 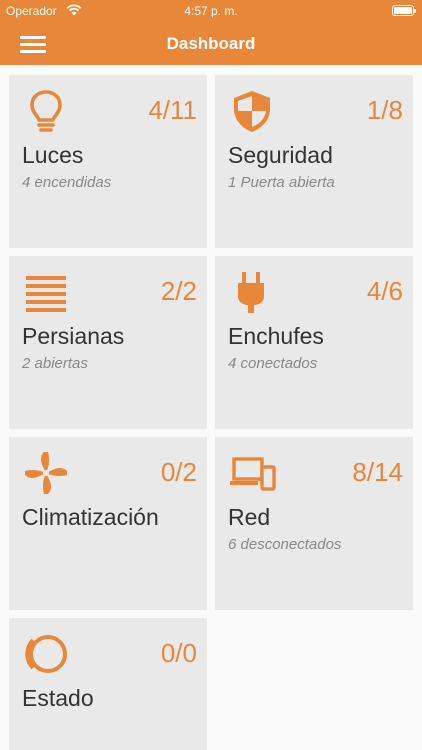 I want to click on tile-count: 2/2, so click(x=178, y=291).